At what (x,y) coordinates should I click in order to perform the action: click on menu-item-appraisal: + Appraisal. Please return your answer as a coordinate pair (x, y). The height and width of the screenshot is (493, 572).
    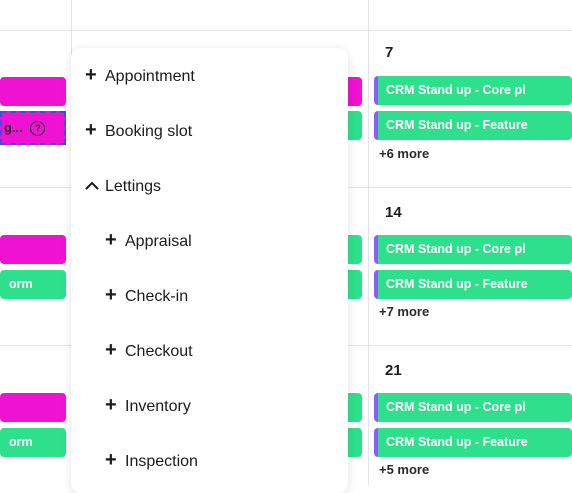
    Looking at the image, I should click on (148, 240).